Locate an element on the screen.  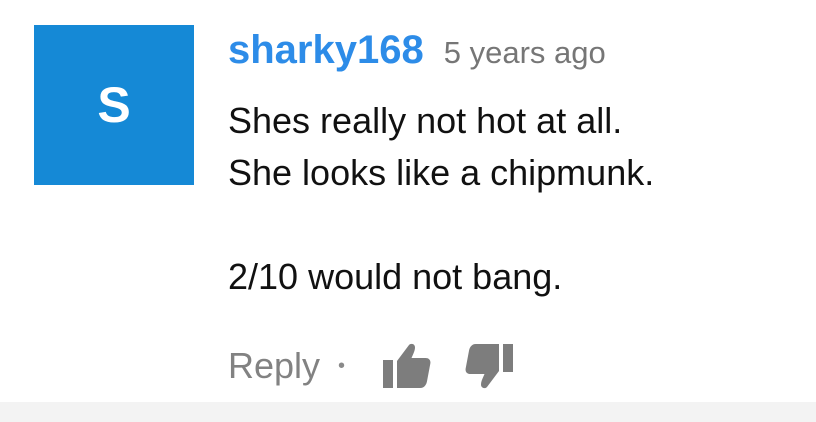
comment-header: sharky168 5 years ago is located at coordinates (417, 53).